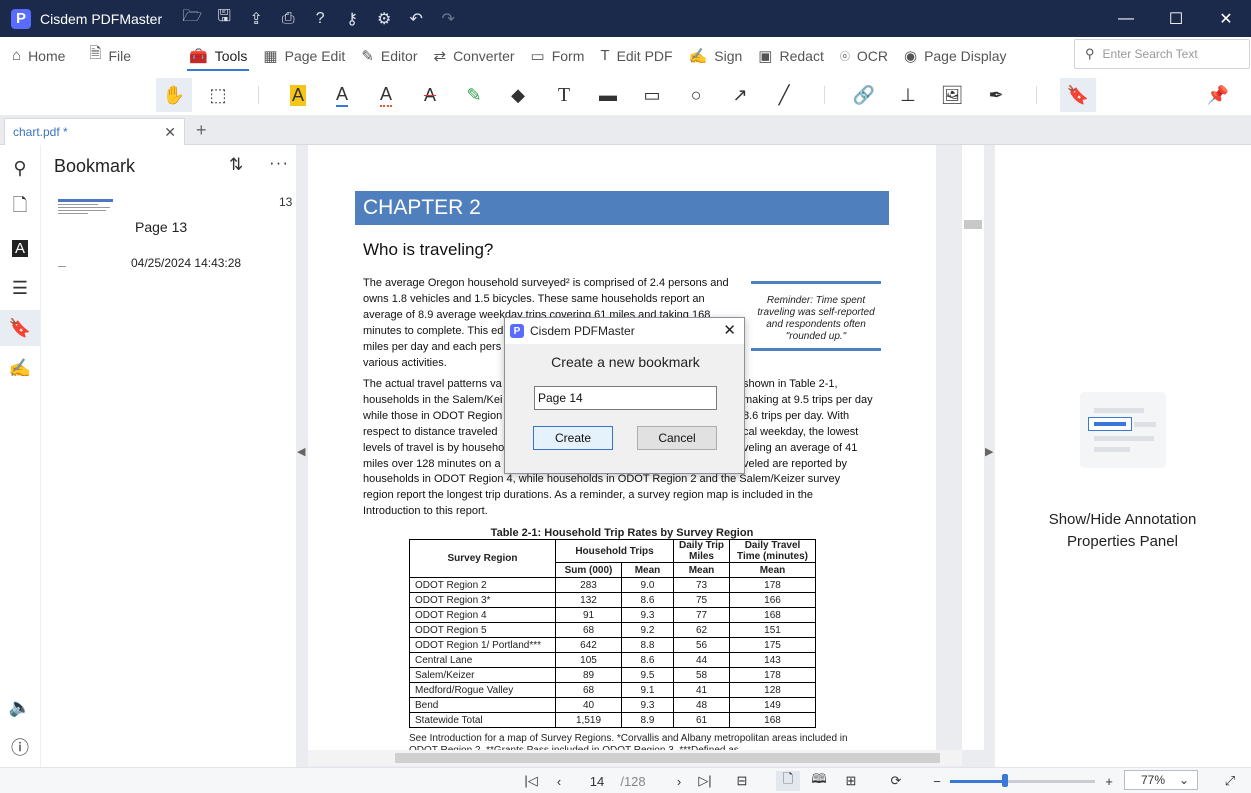 This screenshot has height=793, width=1251. I want to click on search-box: ⚲ Enter Search Text, so click(1162, 54).